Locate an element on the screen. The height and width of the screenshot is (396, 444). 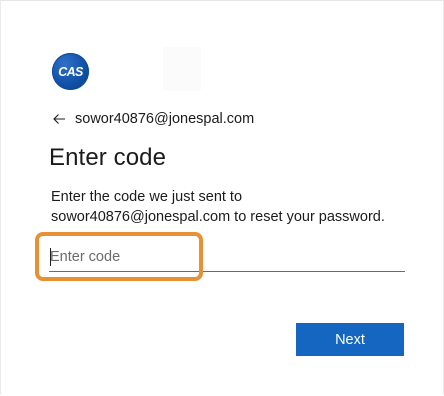
page-title: Enter code is located at coordinates (108, 157).